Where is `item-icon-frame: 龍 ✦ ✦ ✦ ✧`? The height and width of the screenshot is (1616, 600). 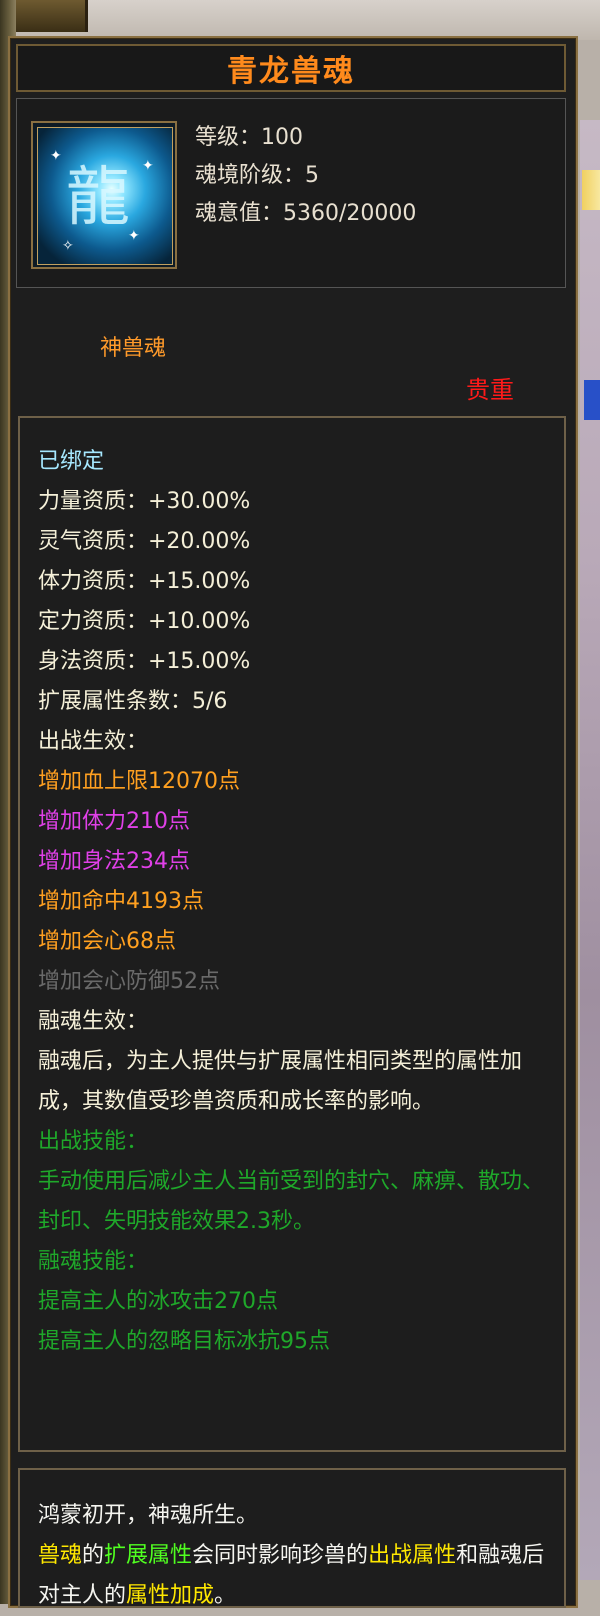
item-icon-frame: 龍 ✦ ✦ ✦ ✧ is located at coordinates (104, 195).